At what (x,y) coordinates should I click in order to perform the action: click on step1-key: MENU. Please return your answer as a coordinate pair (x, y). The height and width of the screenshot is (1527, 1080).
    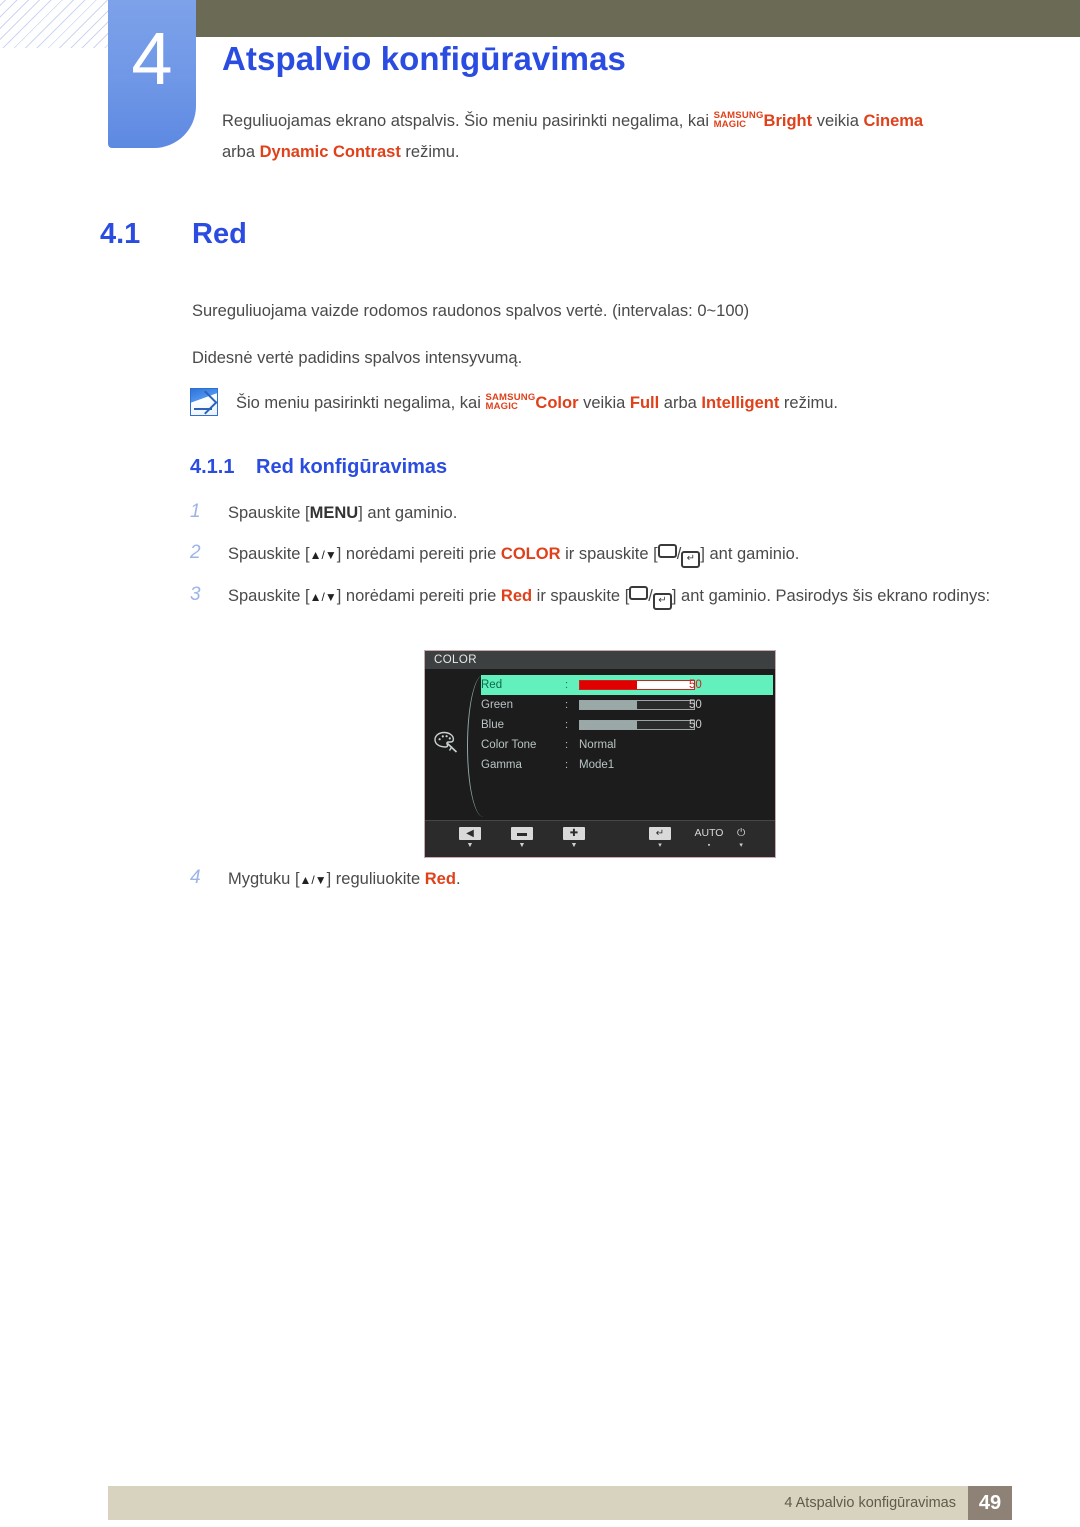
    Looking at the image, I should click on (334, 513).